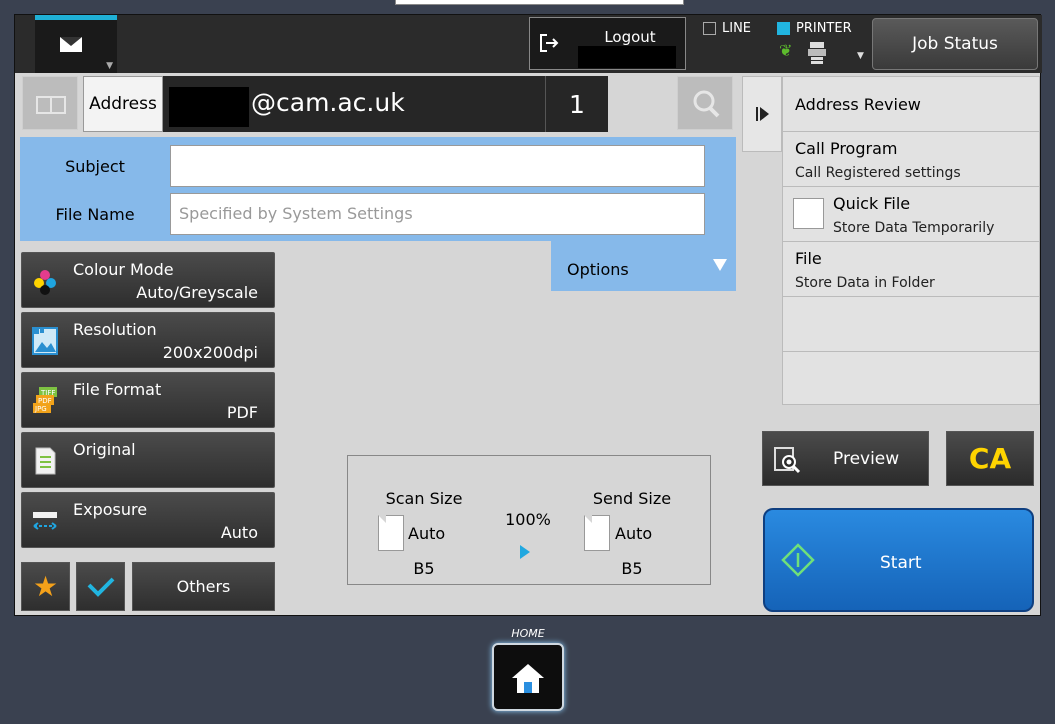 Image resolution: width=1055 pixels, height=724 pixels. Describe the element at coordinates (148, 340) in the screenshot. I see `resolution-button: Resolution 200x200dpi` at that location.